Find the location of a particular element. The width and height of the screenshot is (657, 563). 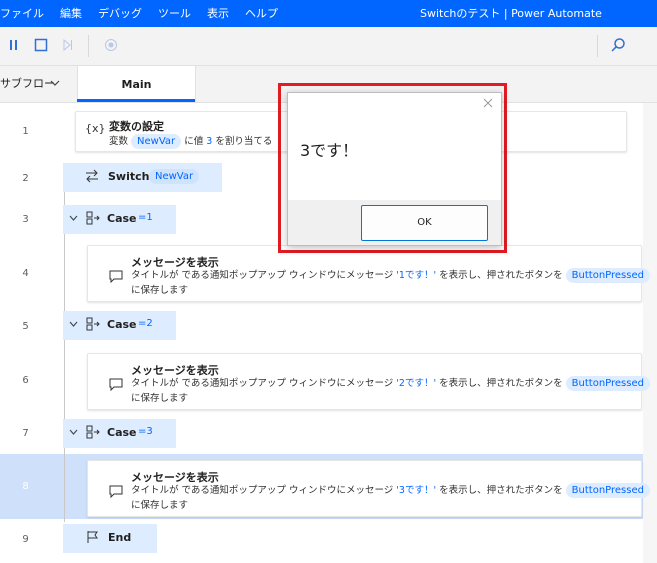

line-number: 5 is located at coordinates (25, 326).